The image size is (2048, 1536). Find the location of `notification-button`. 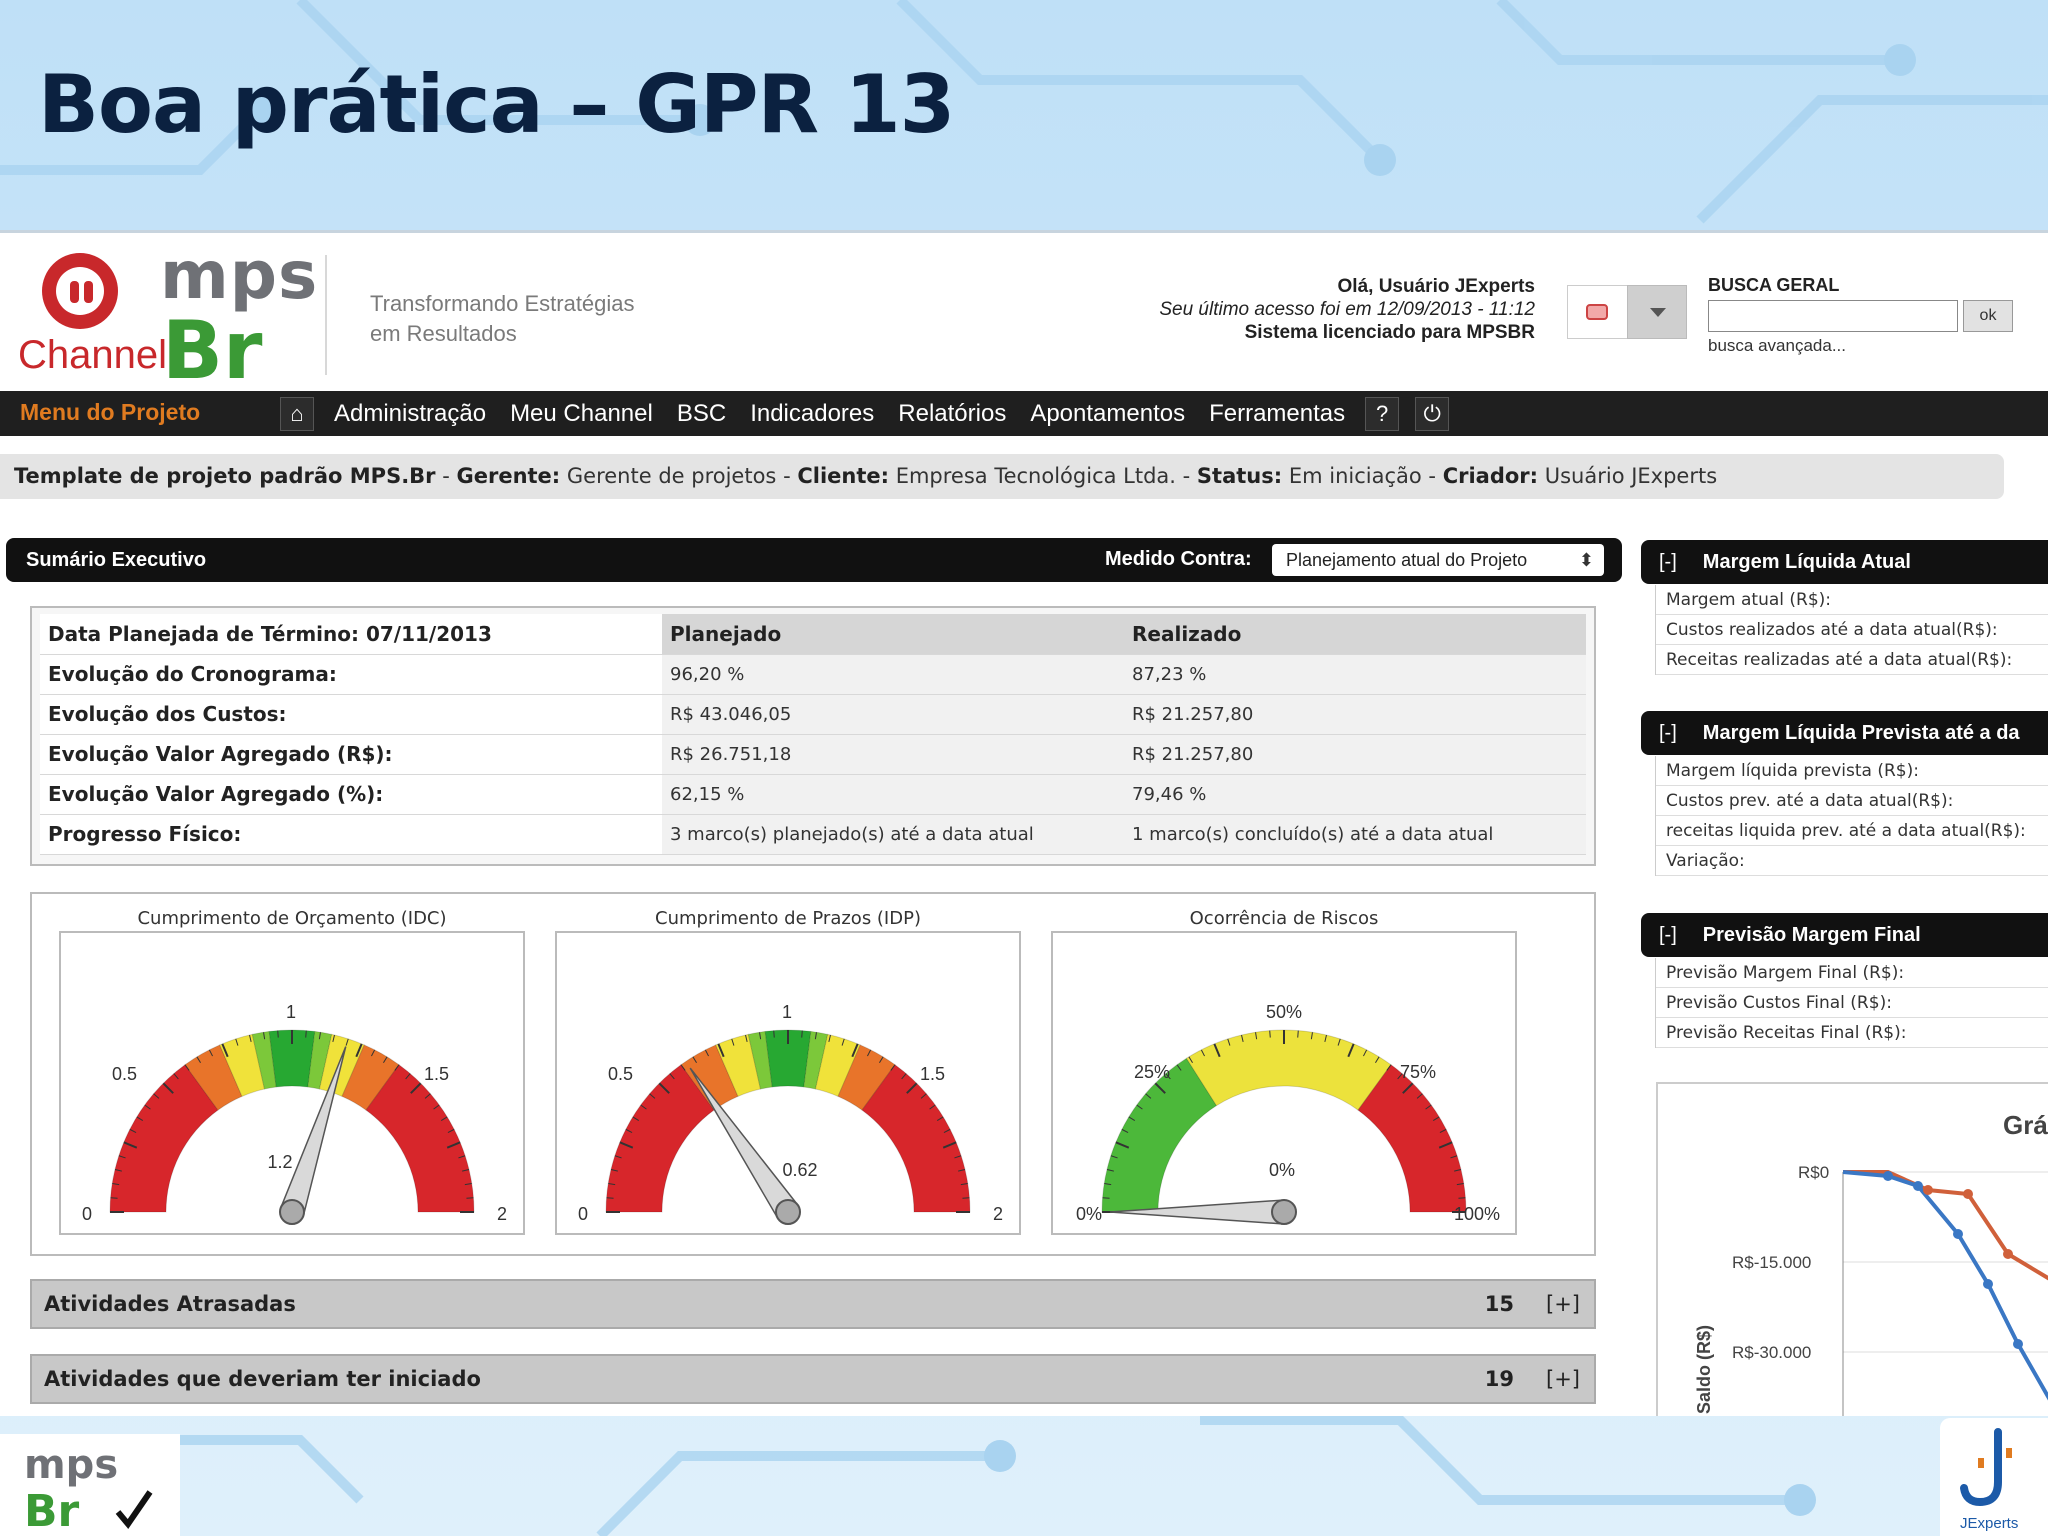

notification-button is located at coordinates (1597, 312).